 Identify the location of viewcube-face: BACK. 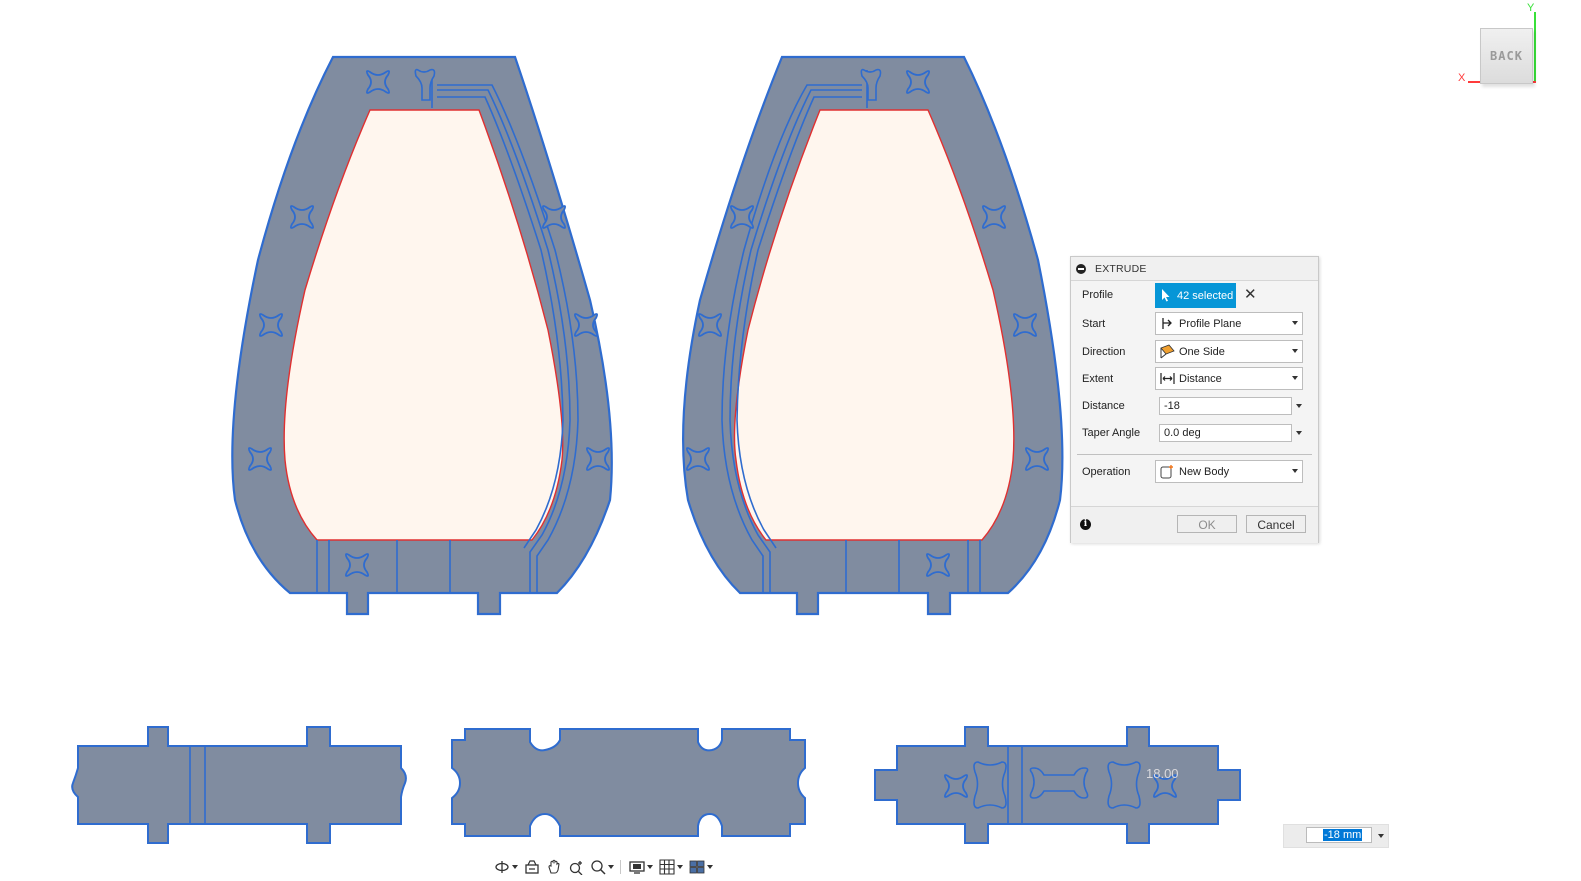
(1506, 56).